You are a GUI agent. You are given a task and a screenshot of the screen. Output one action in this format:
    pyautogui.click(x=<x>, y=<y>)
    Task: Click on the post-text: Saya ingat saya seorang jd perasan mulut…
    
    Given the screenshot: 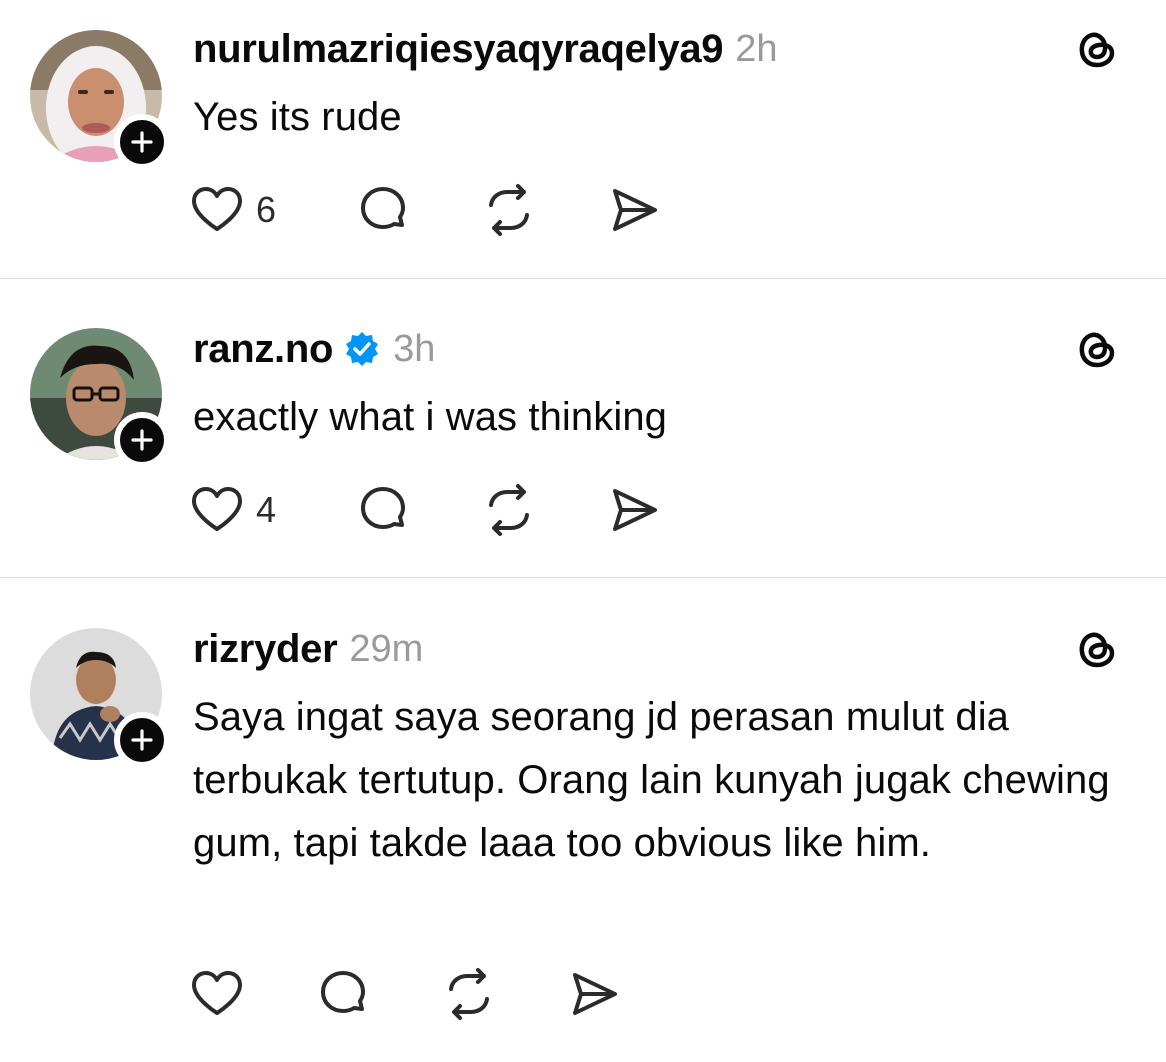 What is the action you would take?
    pyautogui.click(x=651, y=780)
    